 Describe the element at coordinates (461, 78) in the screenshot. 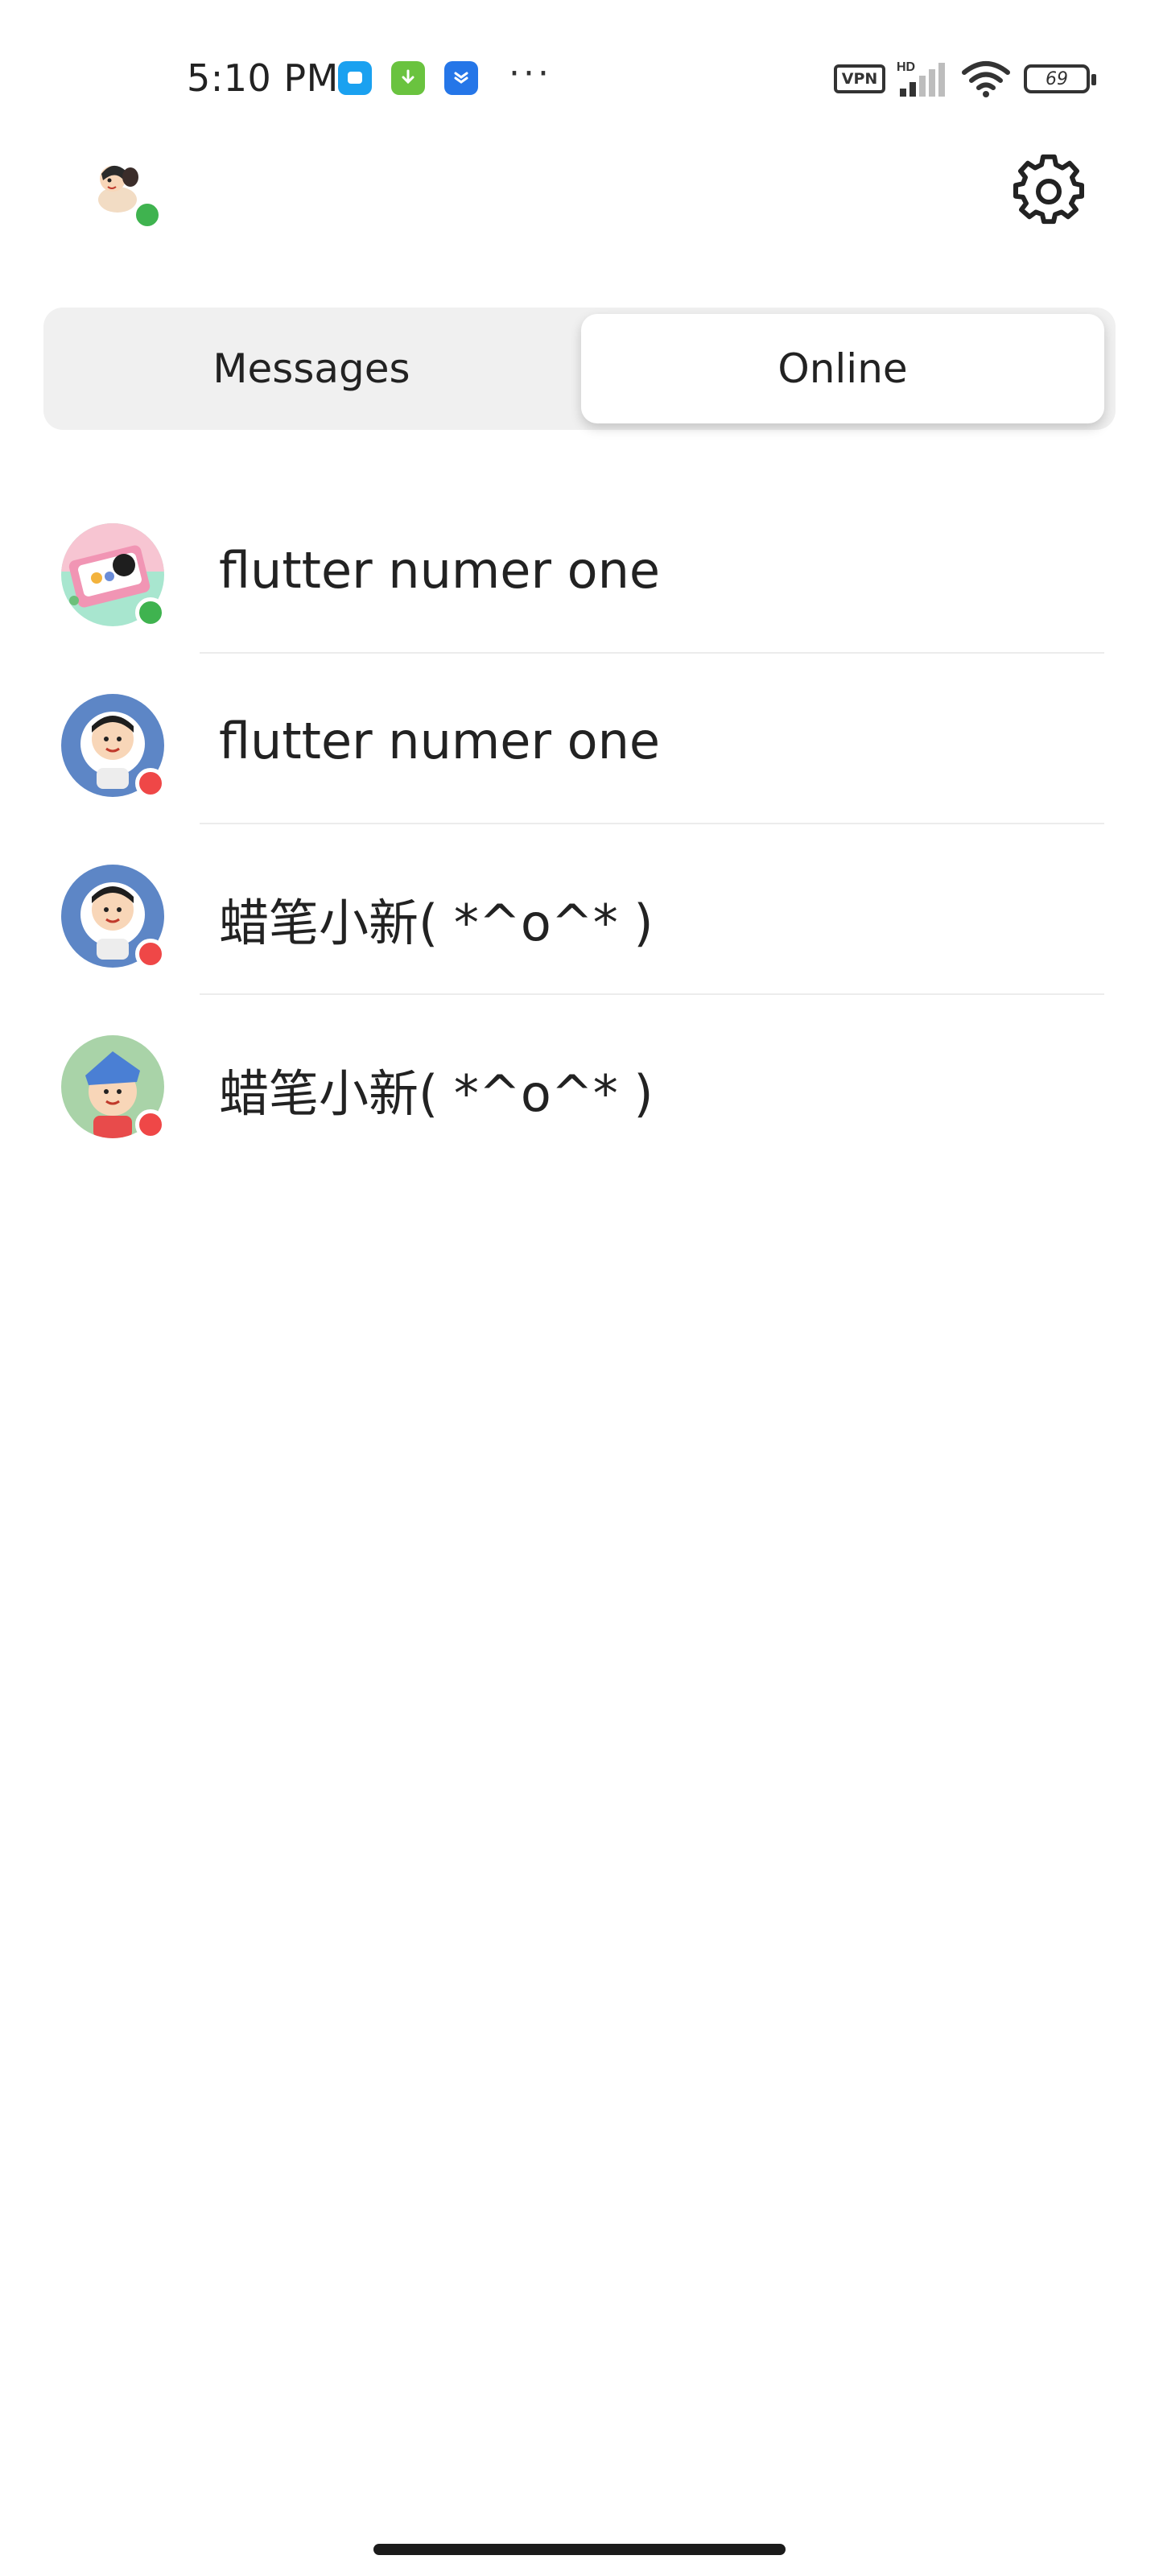

I see `store-app-icon` at that location.